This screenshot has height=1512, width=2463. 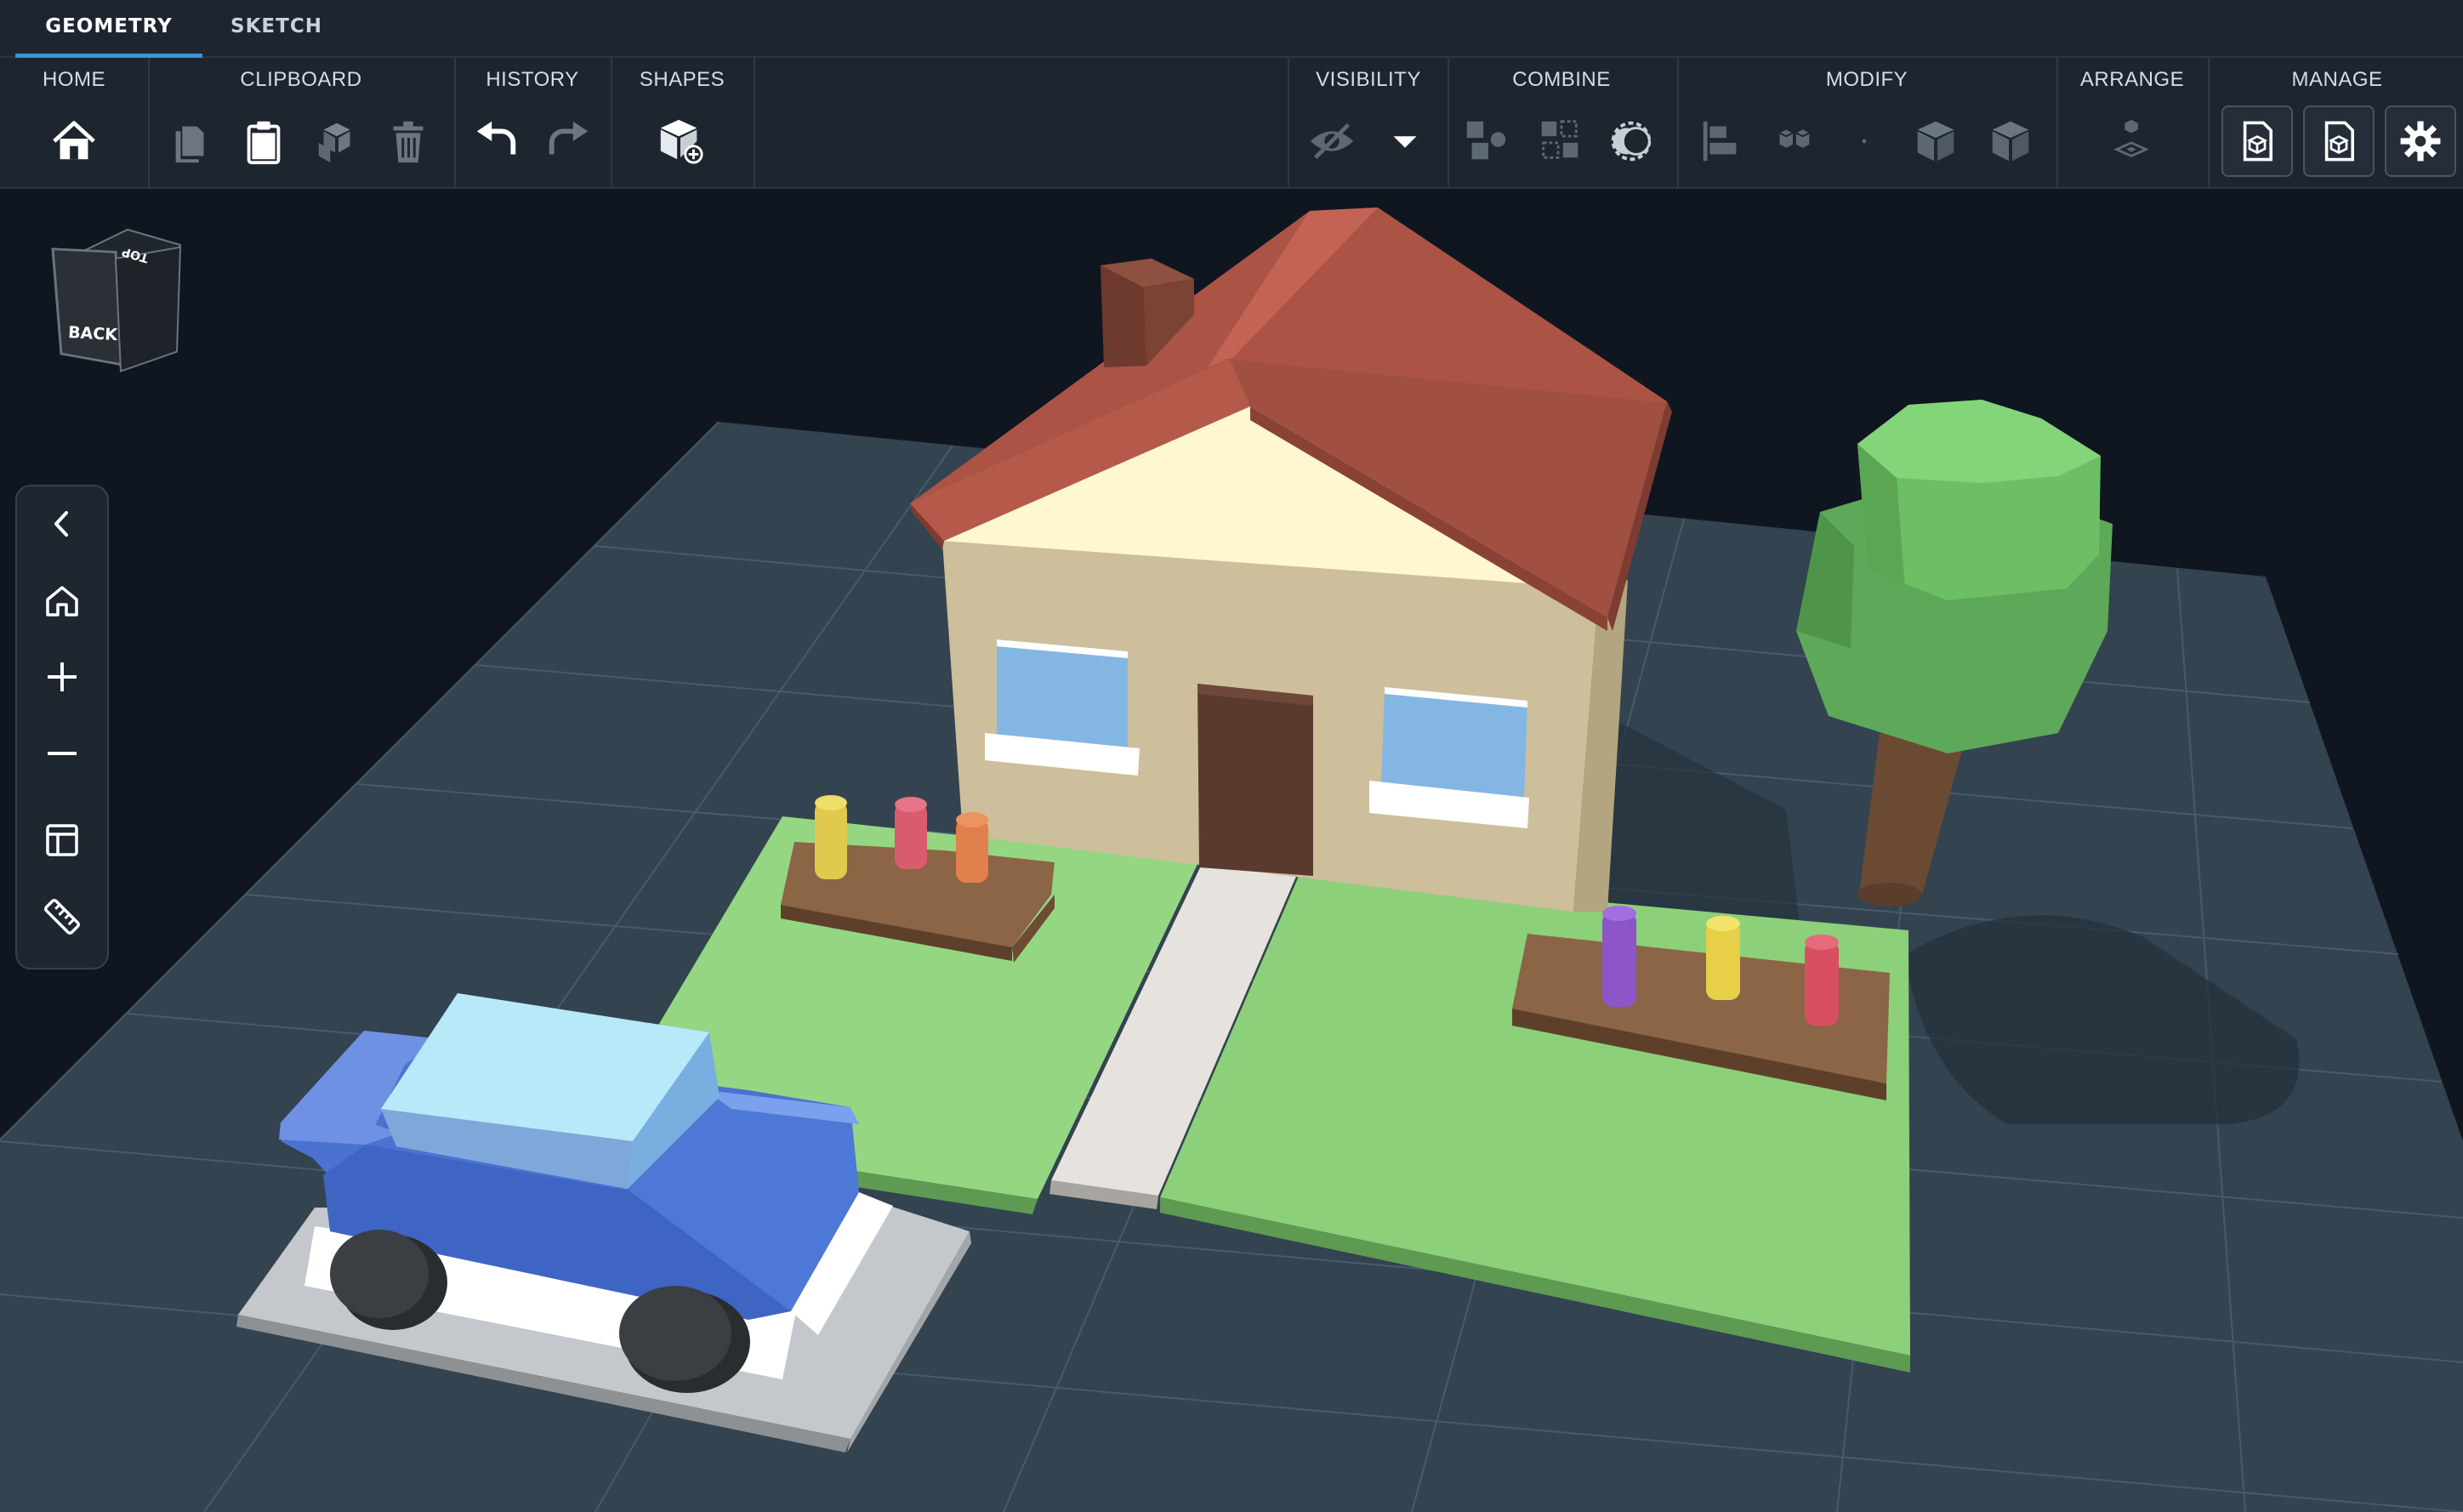 I want to click on group-label-arrange: ARRANGE, so click(x=2132, y=79).